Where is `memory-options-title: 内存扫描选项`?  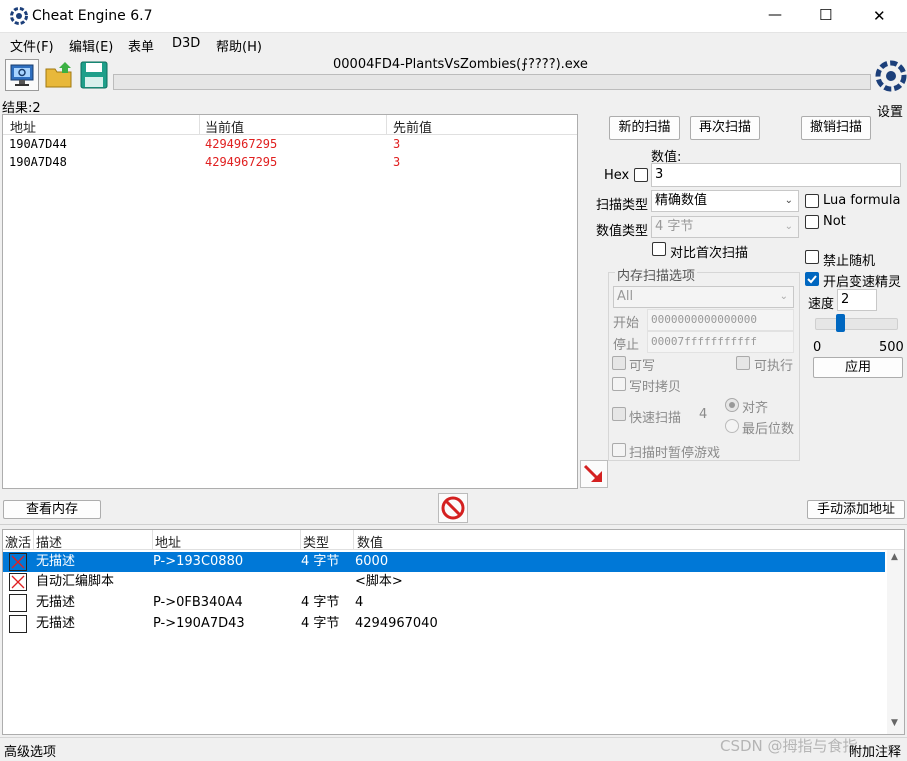
memory-options-title: 内存扫描选项 is located at coordinates (656, 274).